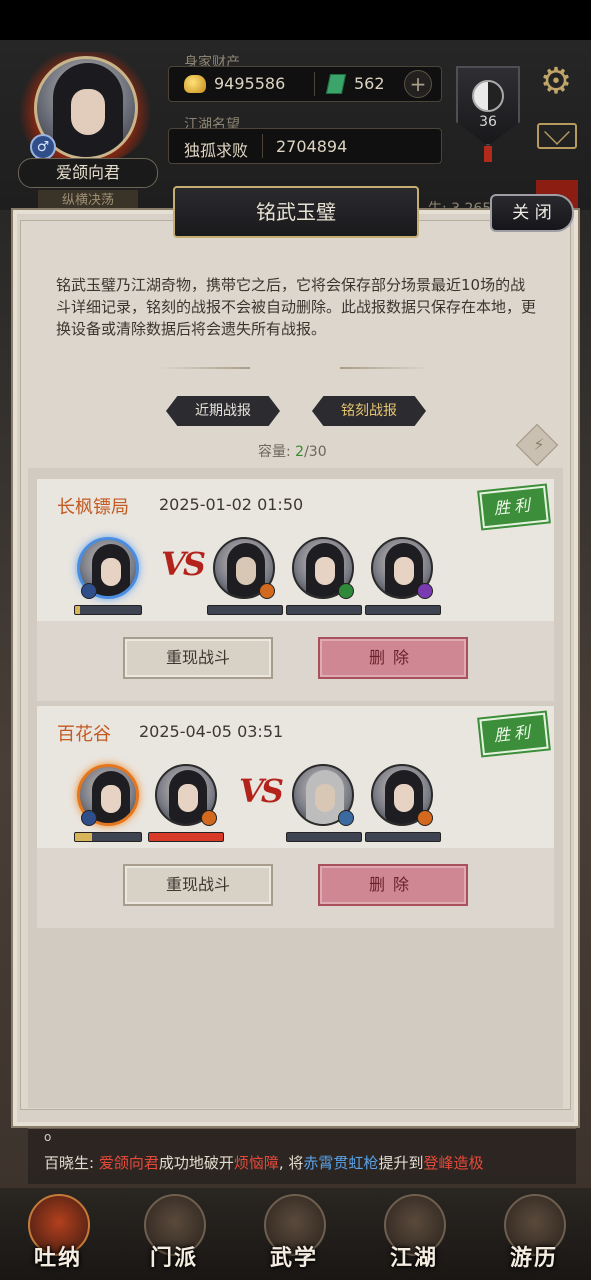  I want to click on coin-value: 9495586, so click(250, 83).